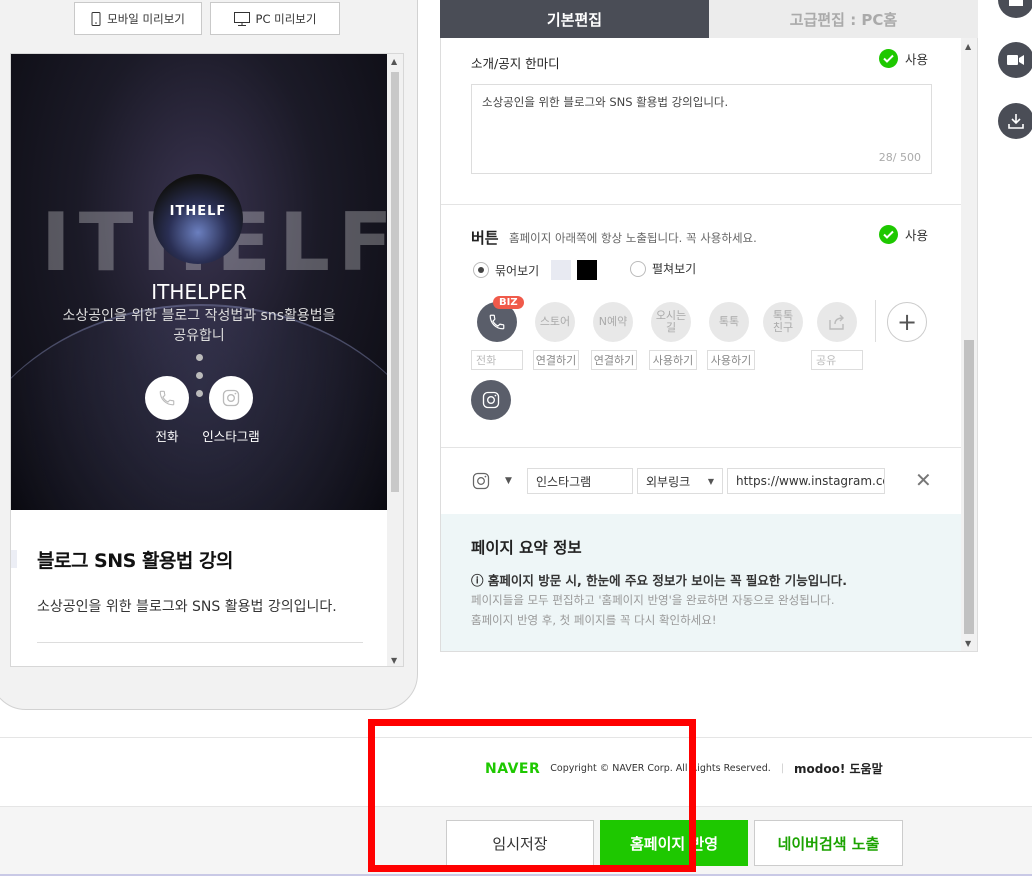  Describe the element at coordinates (198, 211) in the screenshot. I see `logo-text: ITHELF` at that location.